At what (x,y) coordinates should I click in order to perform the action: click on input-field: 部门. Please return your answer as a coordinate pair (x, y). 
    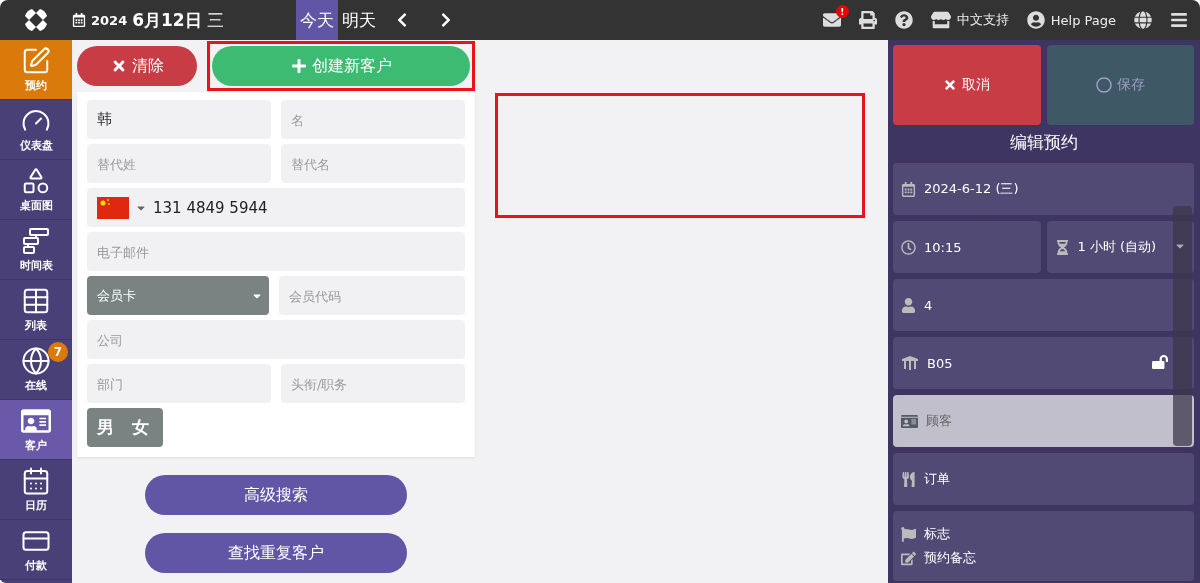
    Looking at the image, I should click on (179, 383).